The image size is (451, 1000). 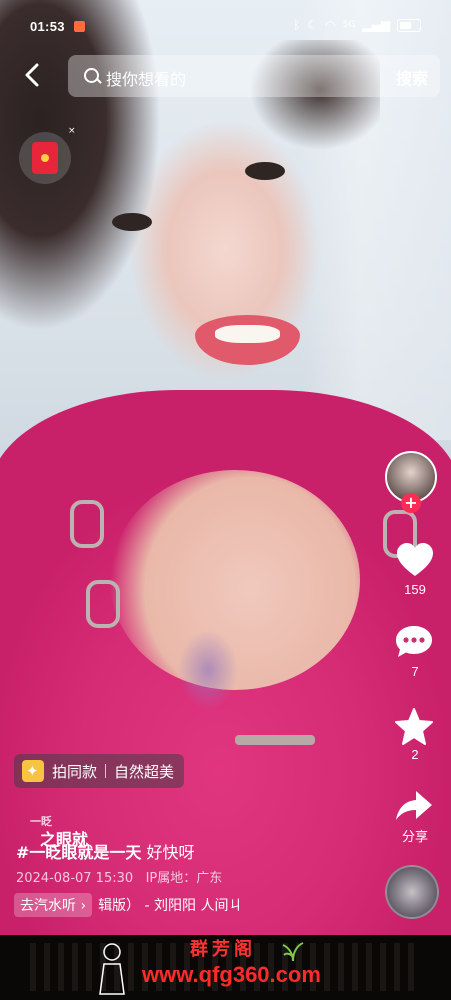 I want to click on red-packet-button, so click(x=45, y=158).